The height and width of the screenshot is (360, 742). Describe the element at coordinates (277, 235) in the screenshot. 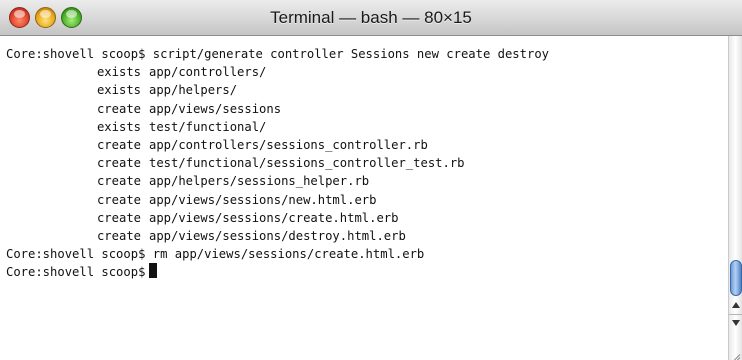

I see `output-path: app/views/sessions/destroy.html.erb` at that location.